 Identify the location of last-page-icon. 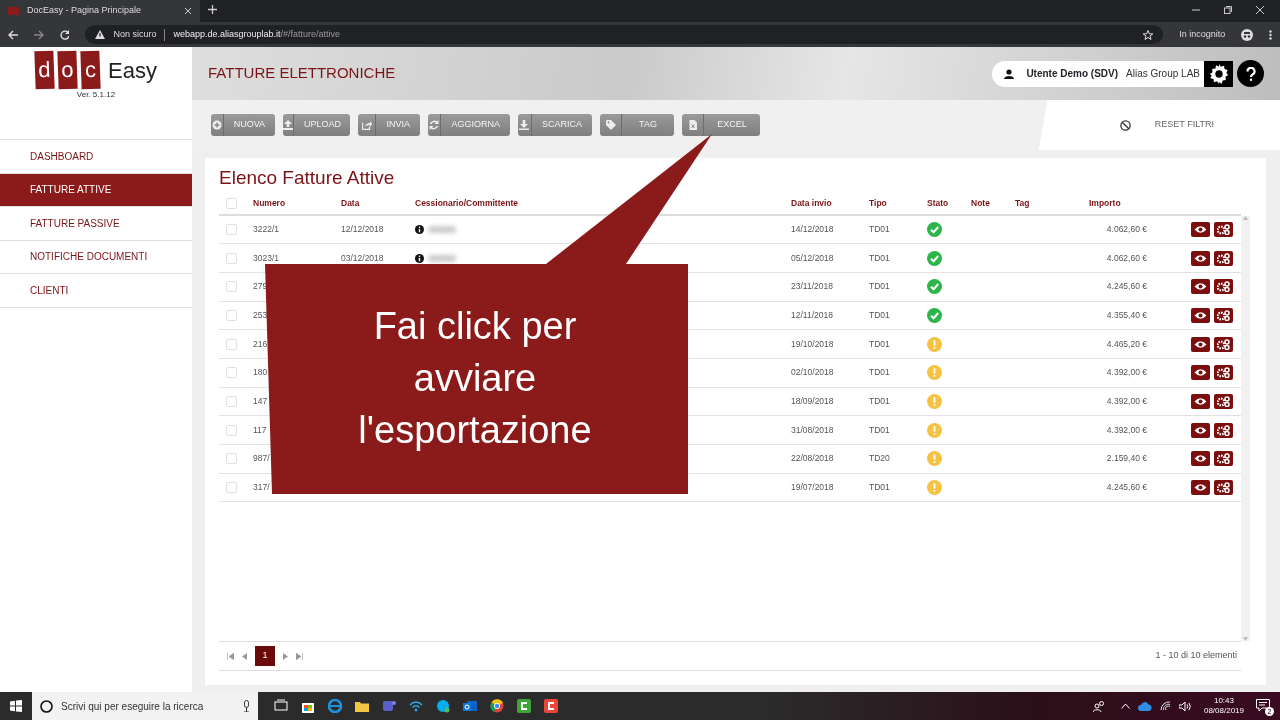
(299, 656).